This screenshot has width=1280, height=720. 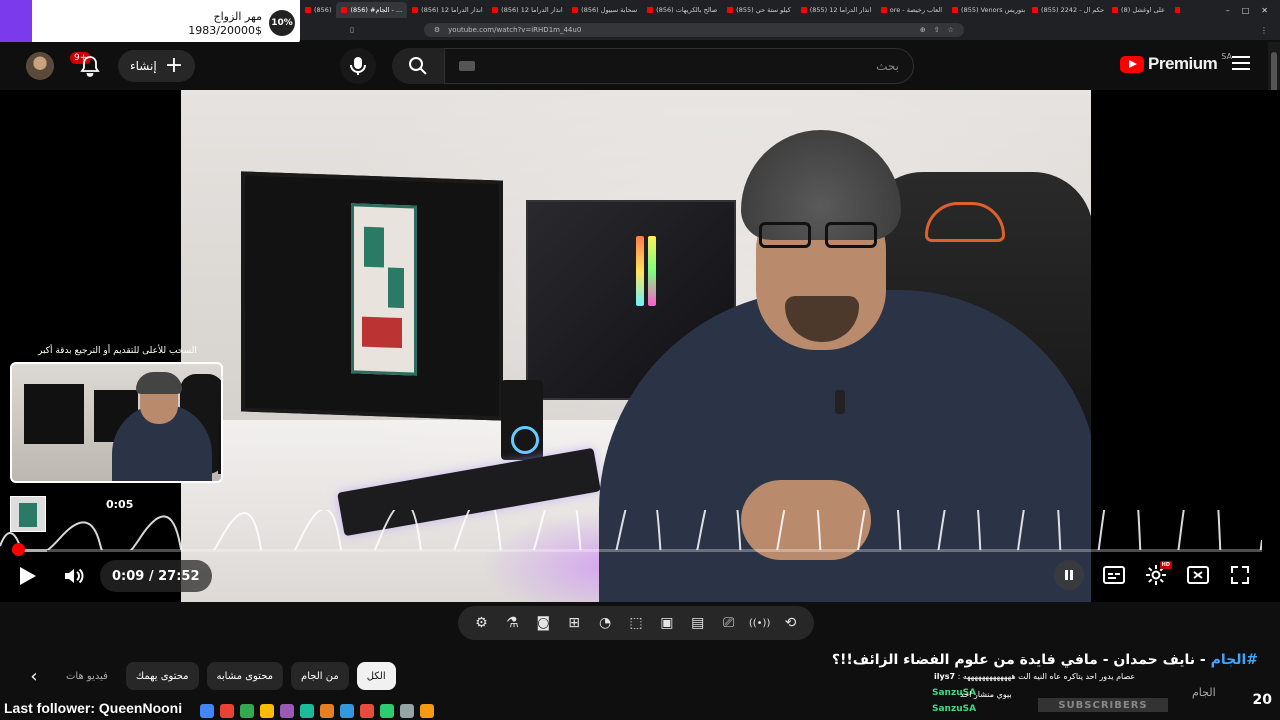 What do you see at coordinates (951, 30) in the screenshot?
I see `star-icon: ☆` at bounding box center [951, 30].